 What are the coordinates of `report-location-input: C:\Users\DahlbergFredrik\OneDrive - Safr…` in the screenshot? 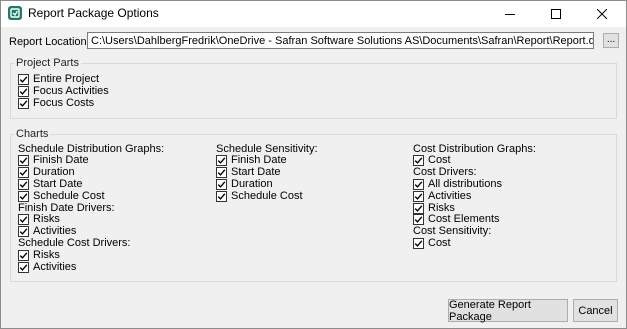 It's located at (340, 40).